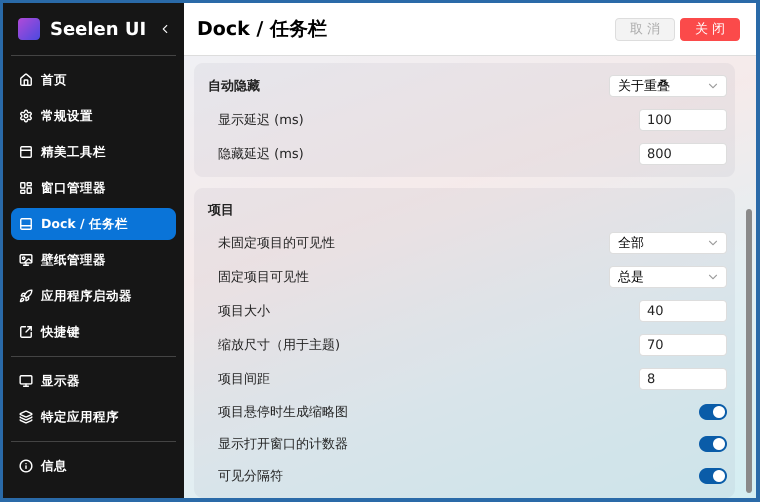  I want to click on section-title: 自动隐藏, so click(234, 86).